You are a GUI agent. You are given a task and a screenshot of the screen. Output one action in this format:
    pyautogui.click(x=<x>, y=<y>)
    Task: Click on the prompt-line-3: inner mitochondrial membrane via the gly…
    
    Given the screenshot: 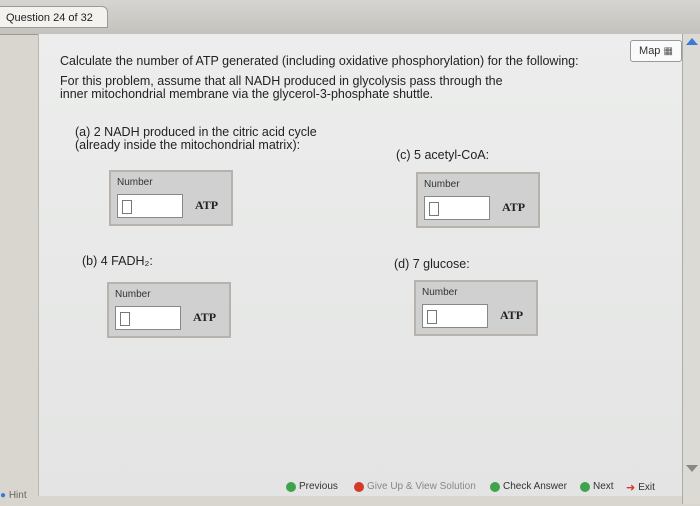 What is the action you would take?
    pyautogui.click(x=247, y=94)
    